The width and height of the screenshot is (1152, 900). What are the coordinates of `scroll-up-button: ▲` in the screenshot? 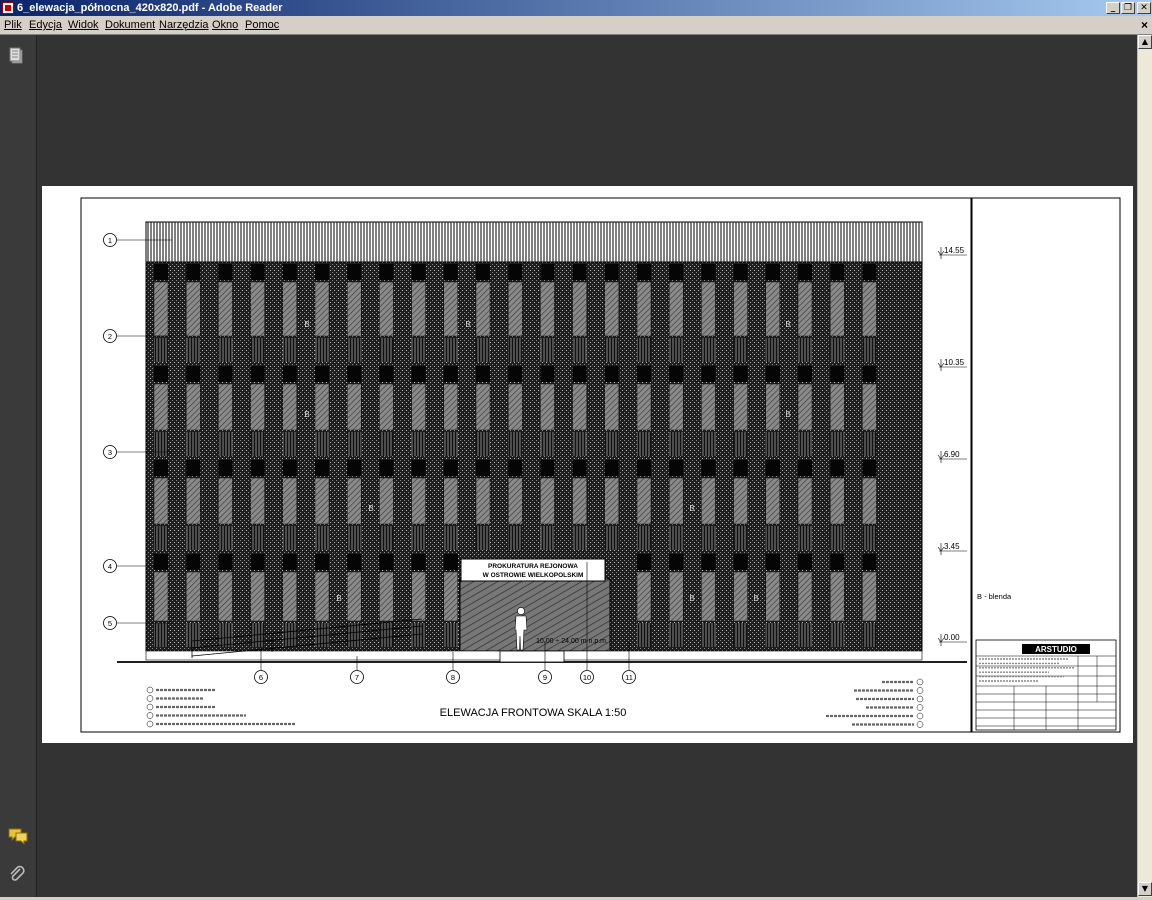 It's located at (1145, 42).